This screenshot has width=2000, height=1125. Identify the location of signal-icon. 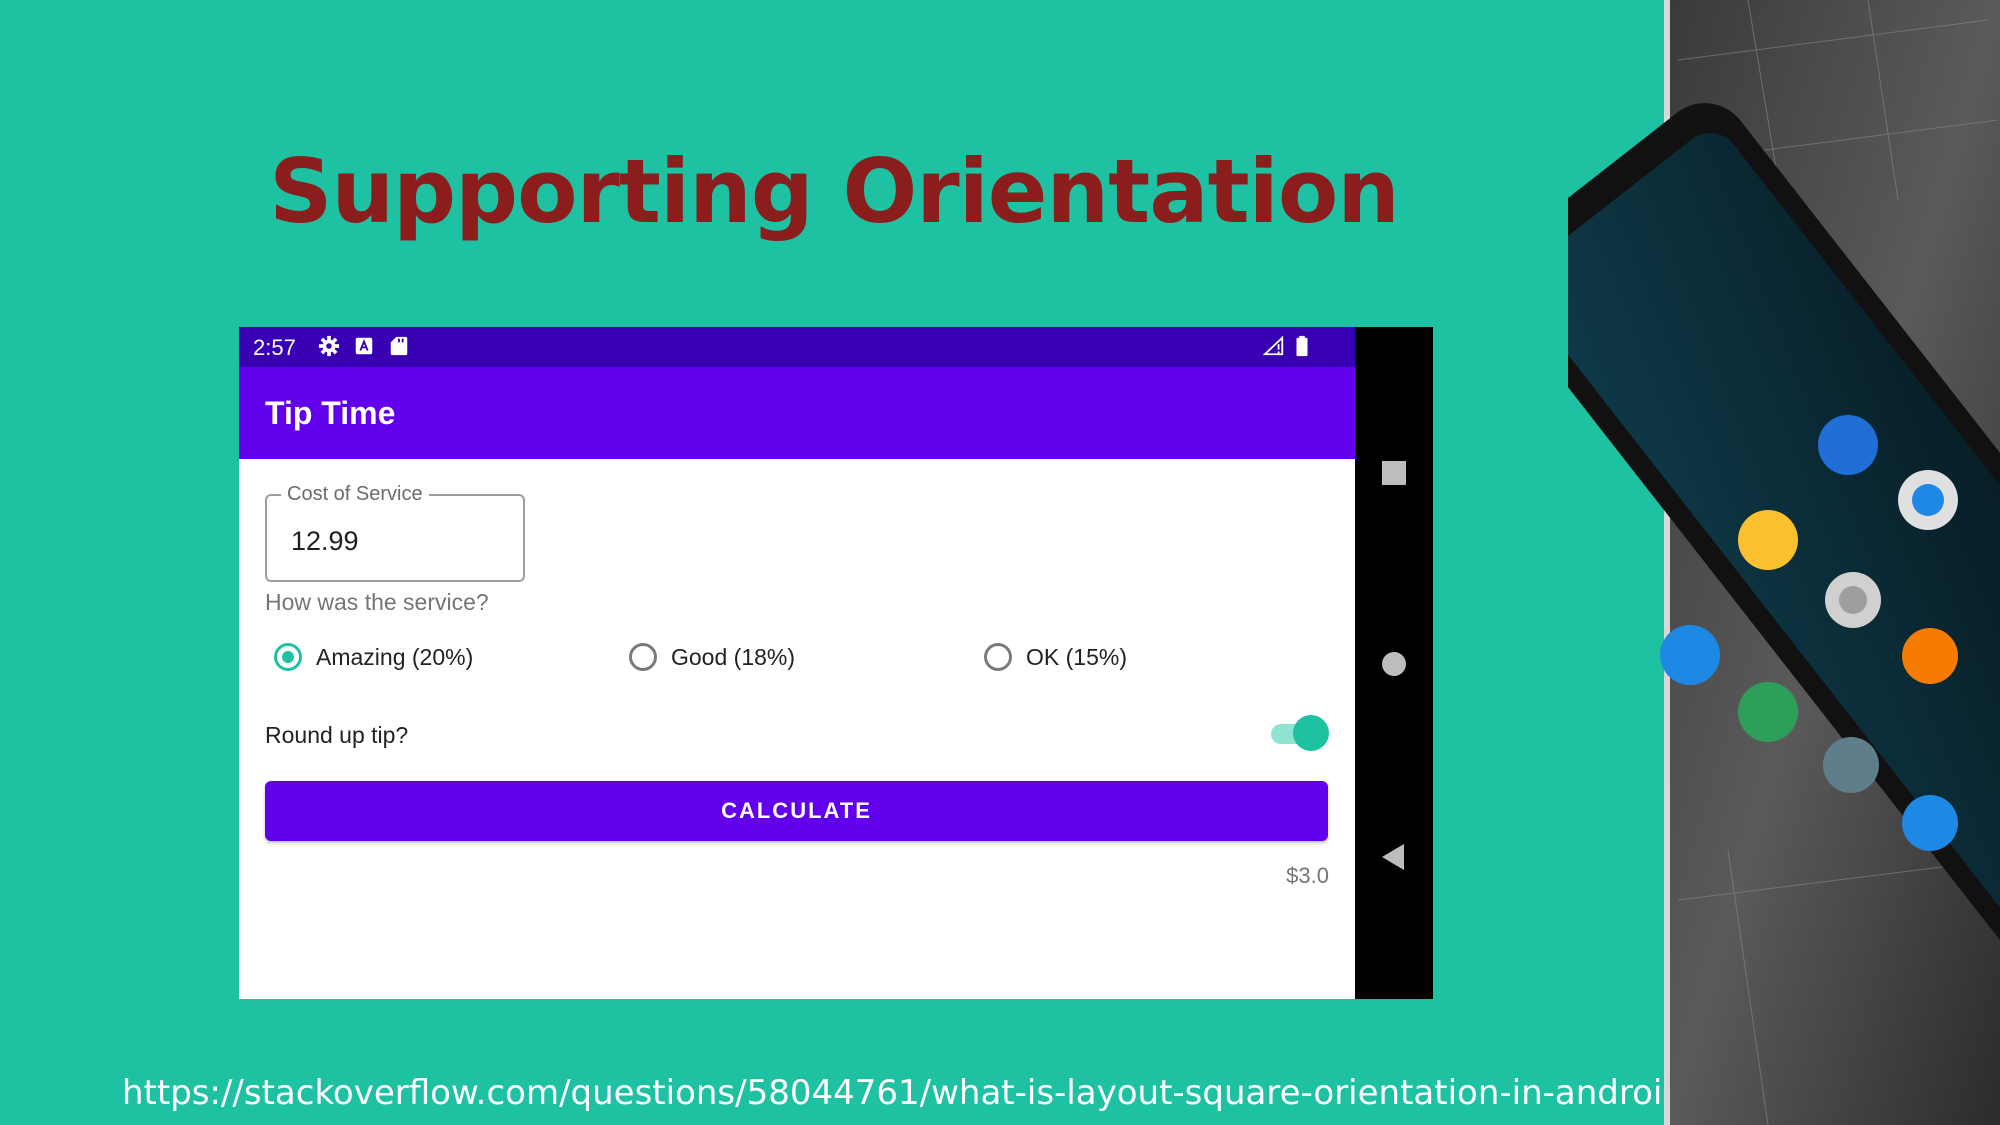
(1273, 345).